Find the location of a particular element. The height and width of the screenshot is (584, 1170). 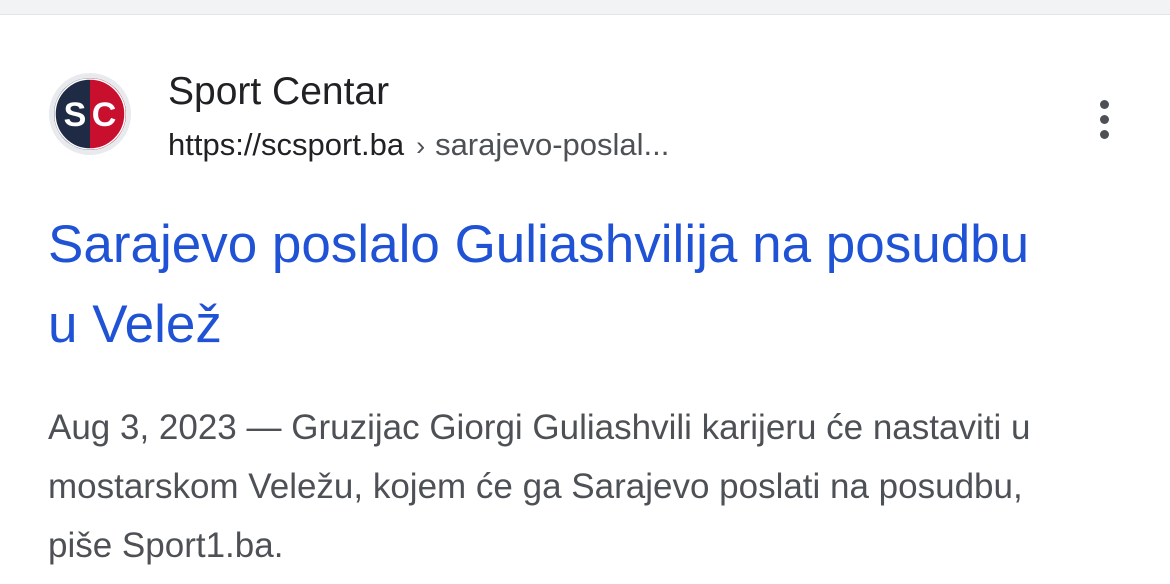

top-divider is located at coordinates (585, 7).